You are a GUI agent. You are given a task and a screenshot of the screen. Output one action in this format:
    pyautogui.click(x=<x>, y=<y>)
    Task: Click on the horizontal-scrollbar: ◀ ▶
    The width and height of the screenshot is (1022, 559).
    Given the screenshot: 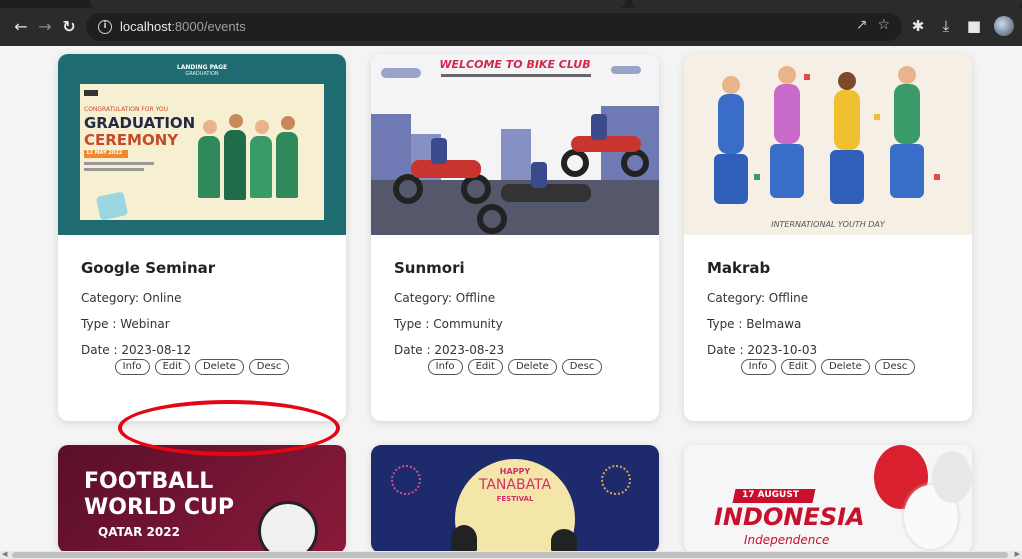 What is the action you would take?
    pyautogui.click(x=511, y=554)
    